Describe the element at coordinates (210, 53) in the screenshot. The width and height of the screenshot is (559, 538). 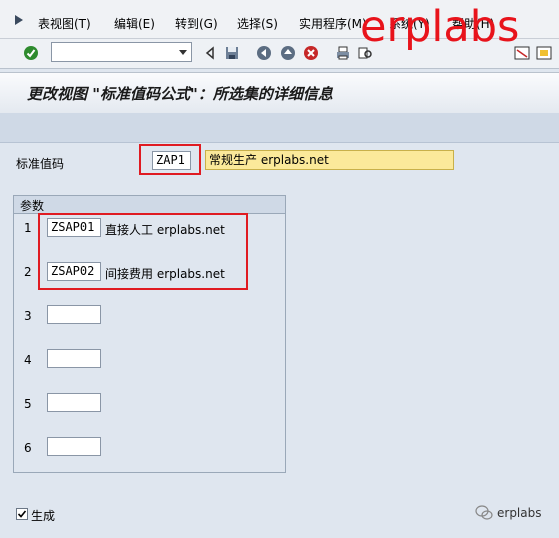
I see `history-back-icon` at that location.